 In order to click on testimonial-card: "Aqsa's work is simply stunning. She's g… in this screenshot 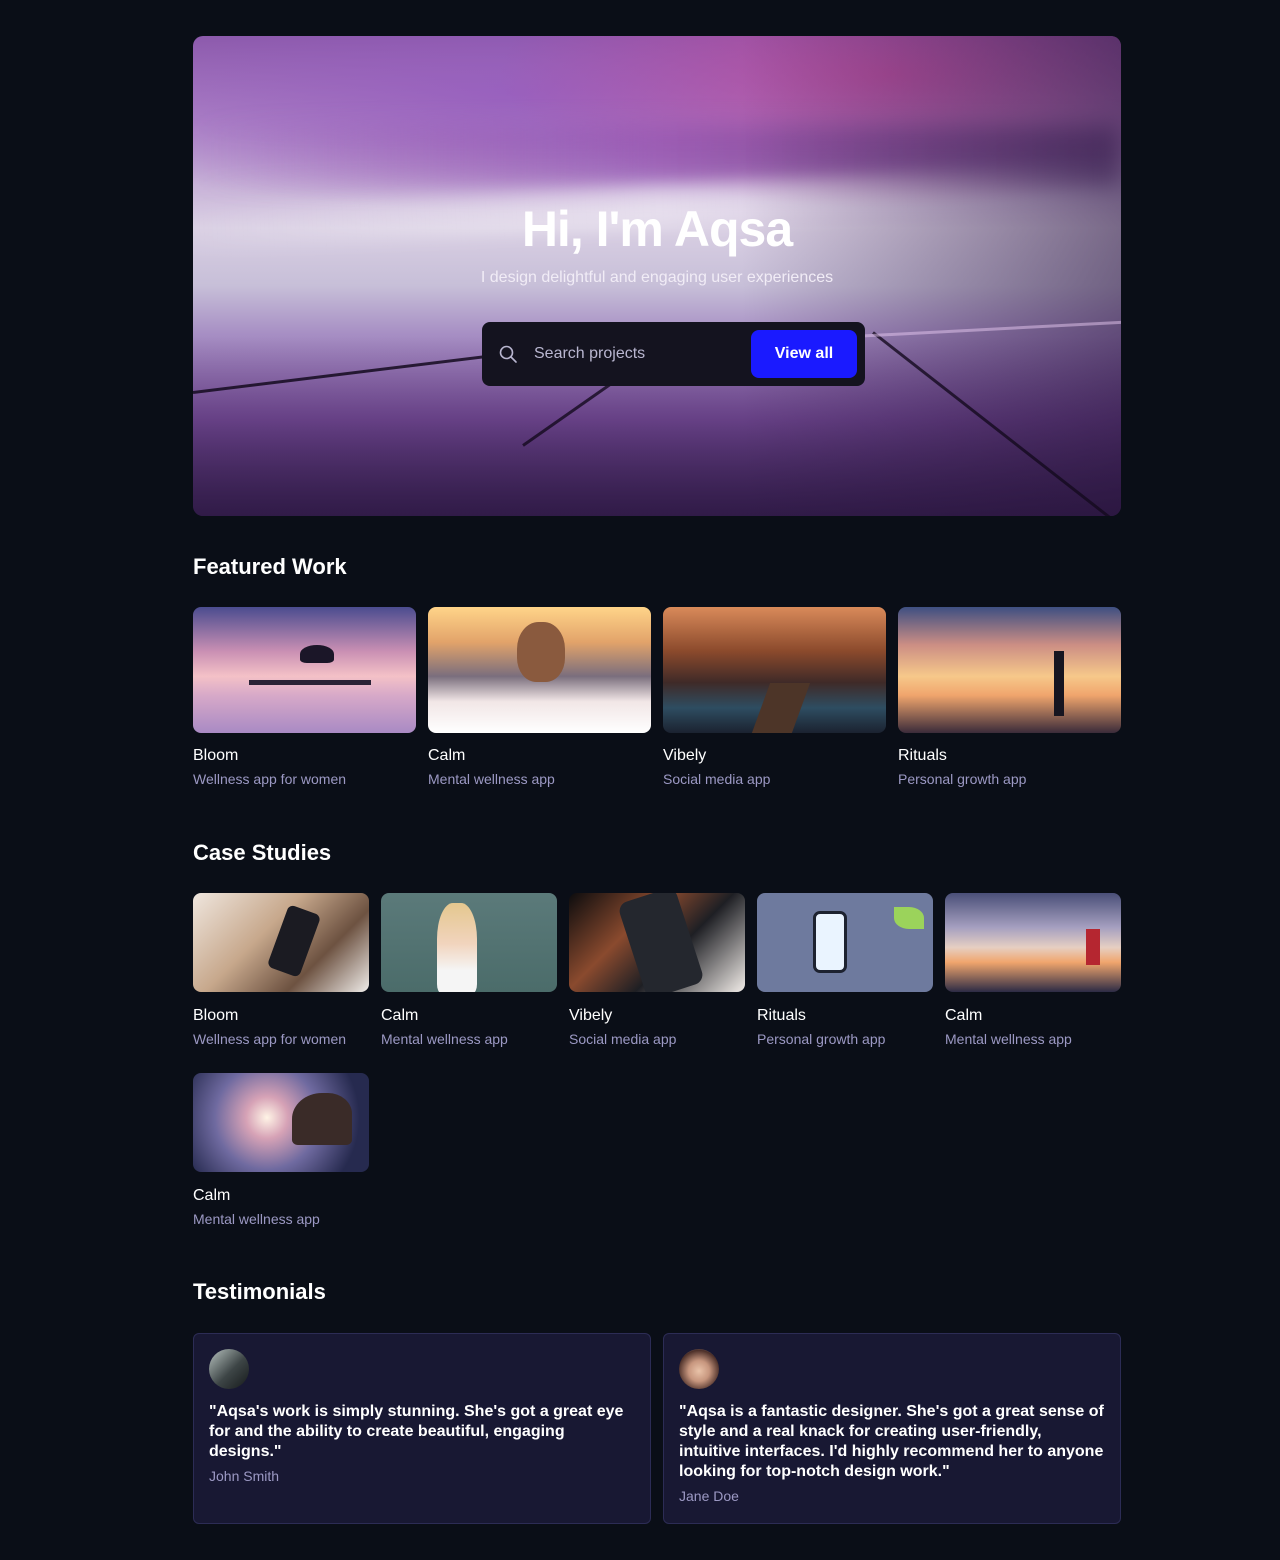, I will do `click(422, 1428)`.